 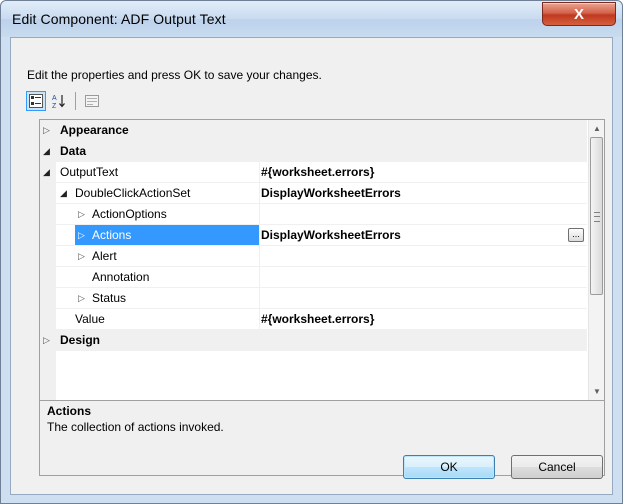 What do you see at coordinates (94, 130) in the screenshot?
I see `property-name: Appearance` at bounding box center [94, 130].